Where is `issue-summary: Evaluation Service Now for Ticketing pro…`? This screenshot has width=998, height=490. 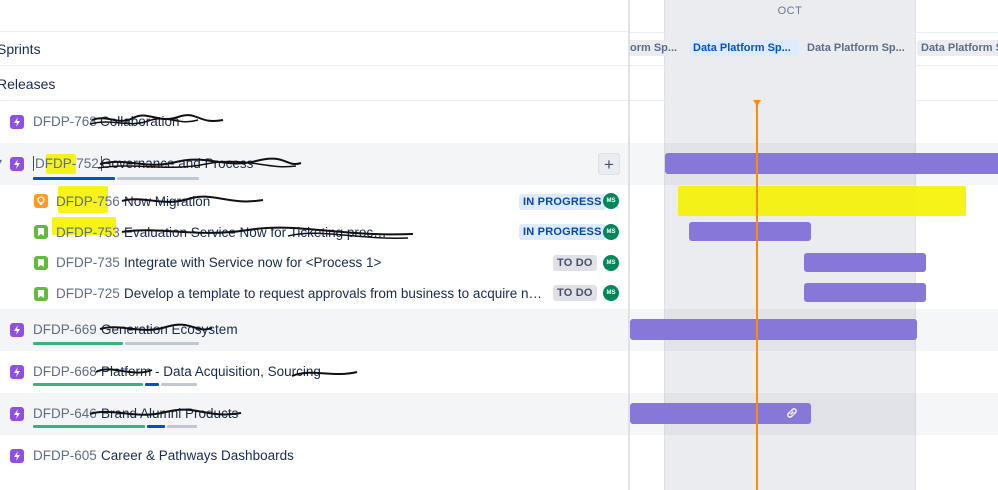 issue-summary: Evaluation Service Now for Ticketing pro… is located at coordinates (259, 232).